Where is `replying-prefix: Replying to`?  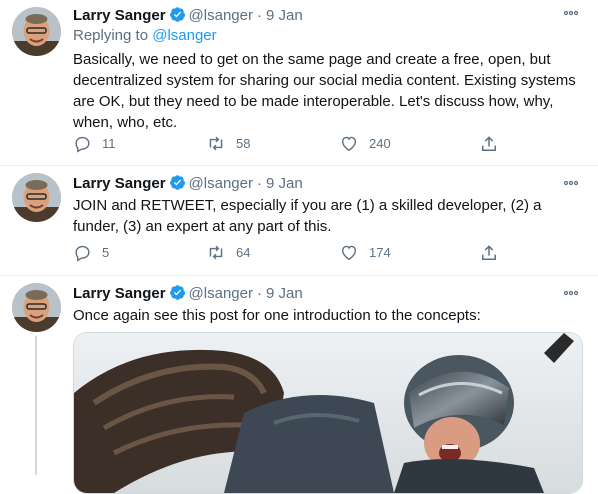 replying-prefix: Replying to is located at coordinates (113, 35).